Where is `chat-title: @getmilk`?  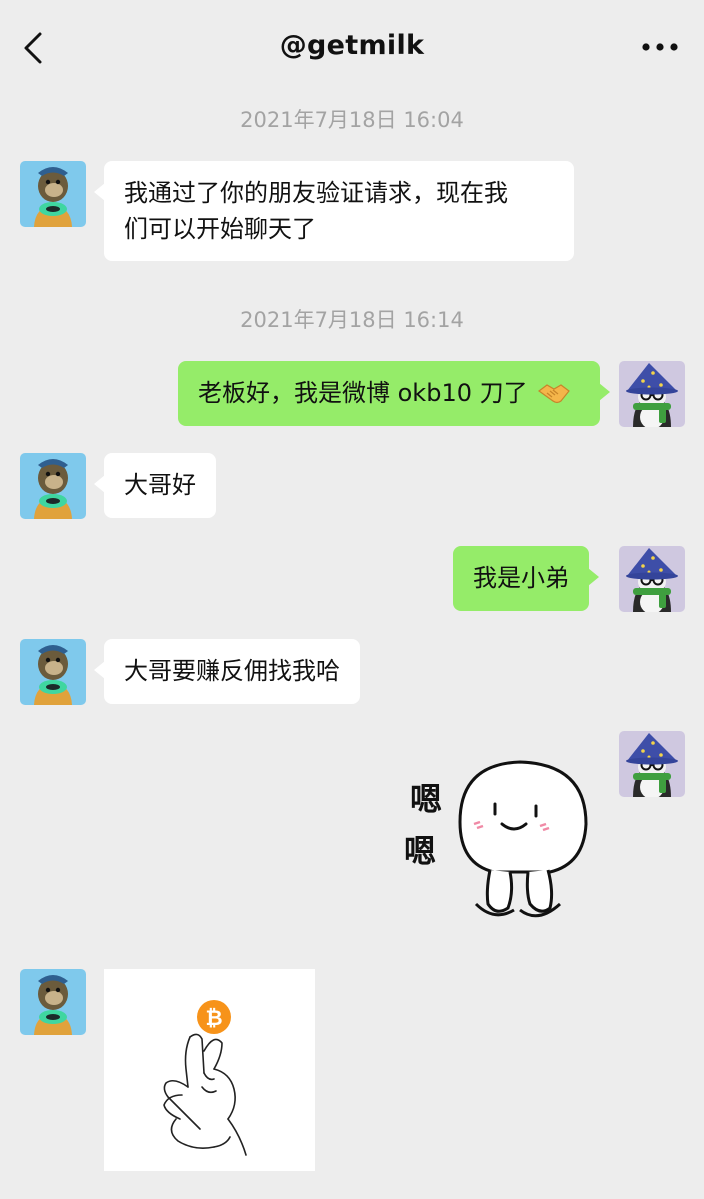
chat-title: @getmilk is located at coordinates (352, 45).